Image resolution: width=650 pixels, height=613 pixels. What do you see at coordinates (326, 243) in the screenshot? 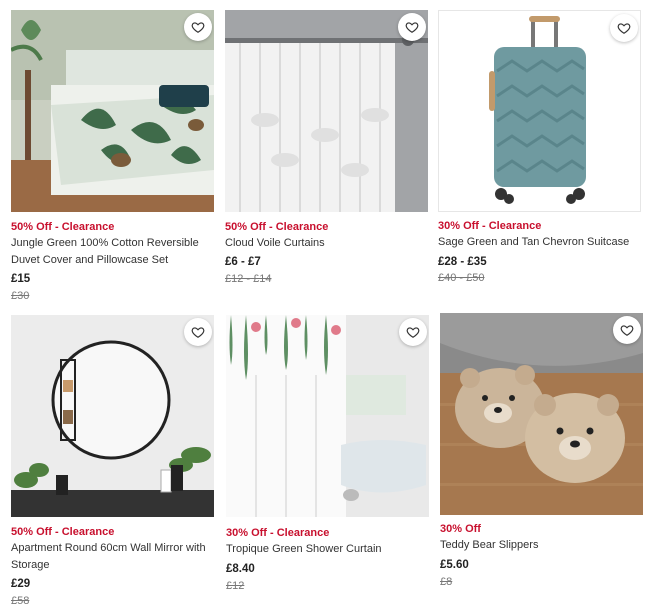
I see `product-title: Cloud Voile Curtains` at bounding box center [326, 243].